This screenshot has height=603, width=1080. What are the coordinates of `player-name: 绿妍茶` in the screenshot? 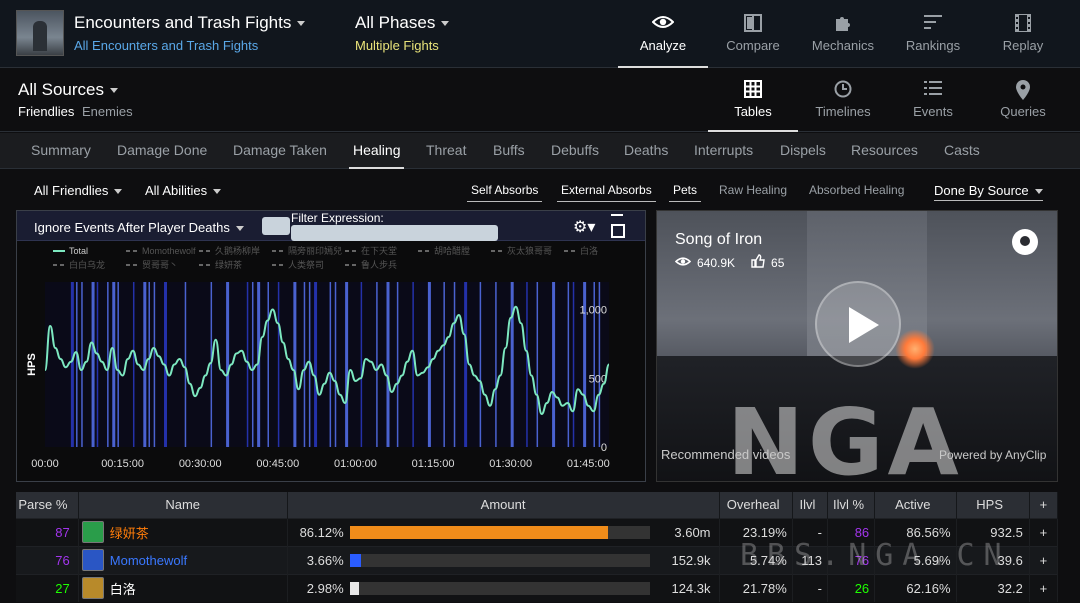 It's located at (129, 532).